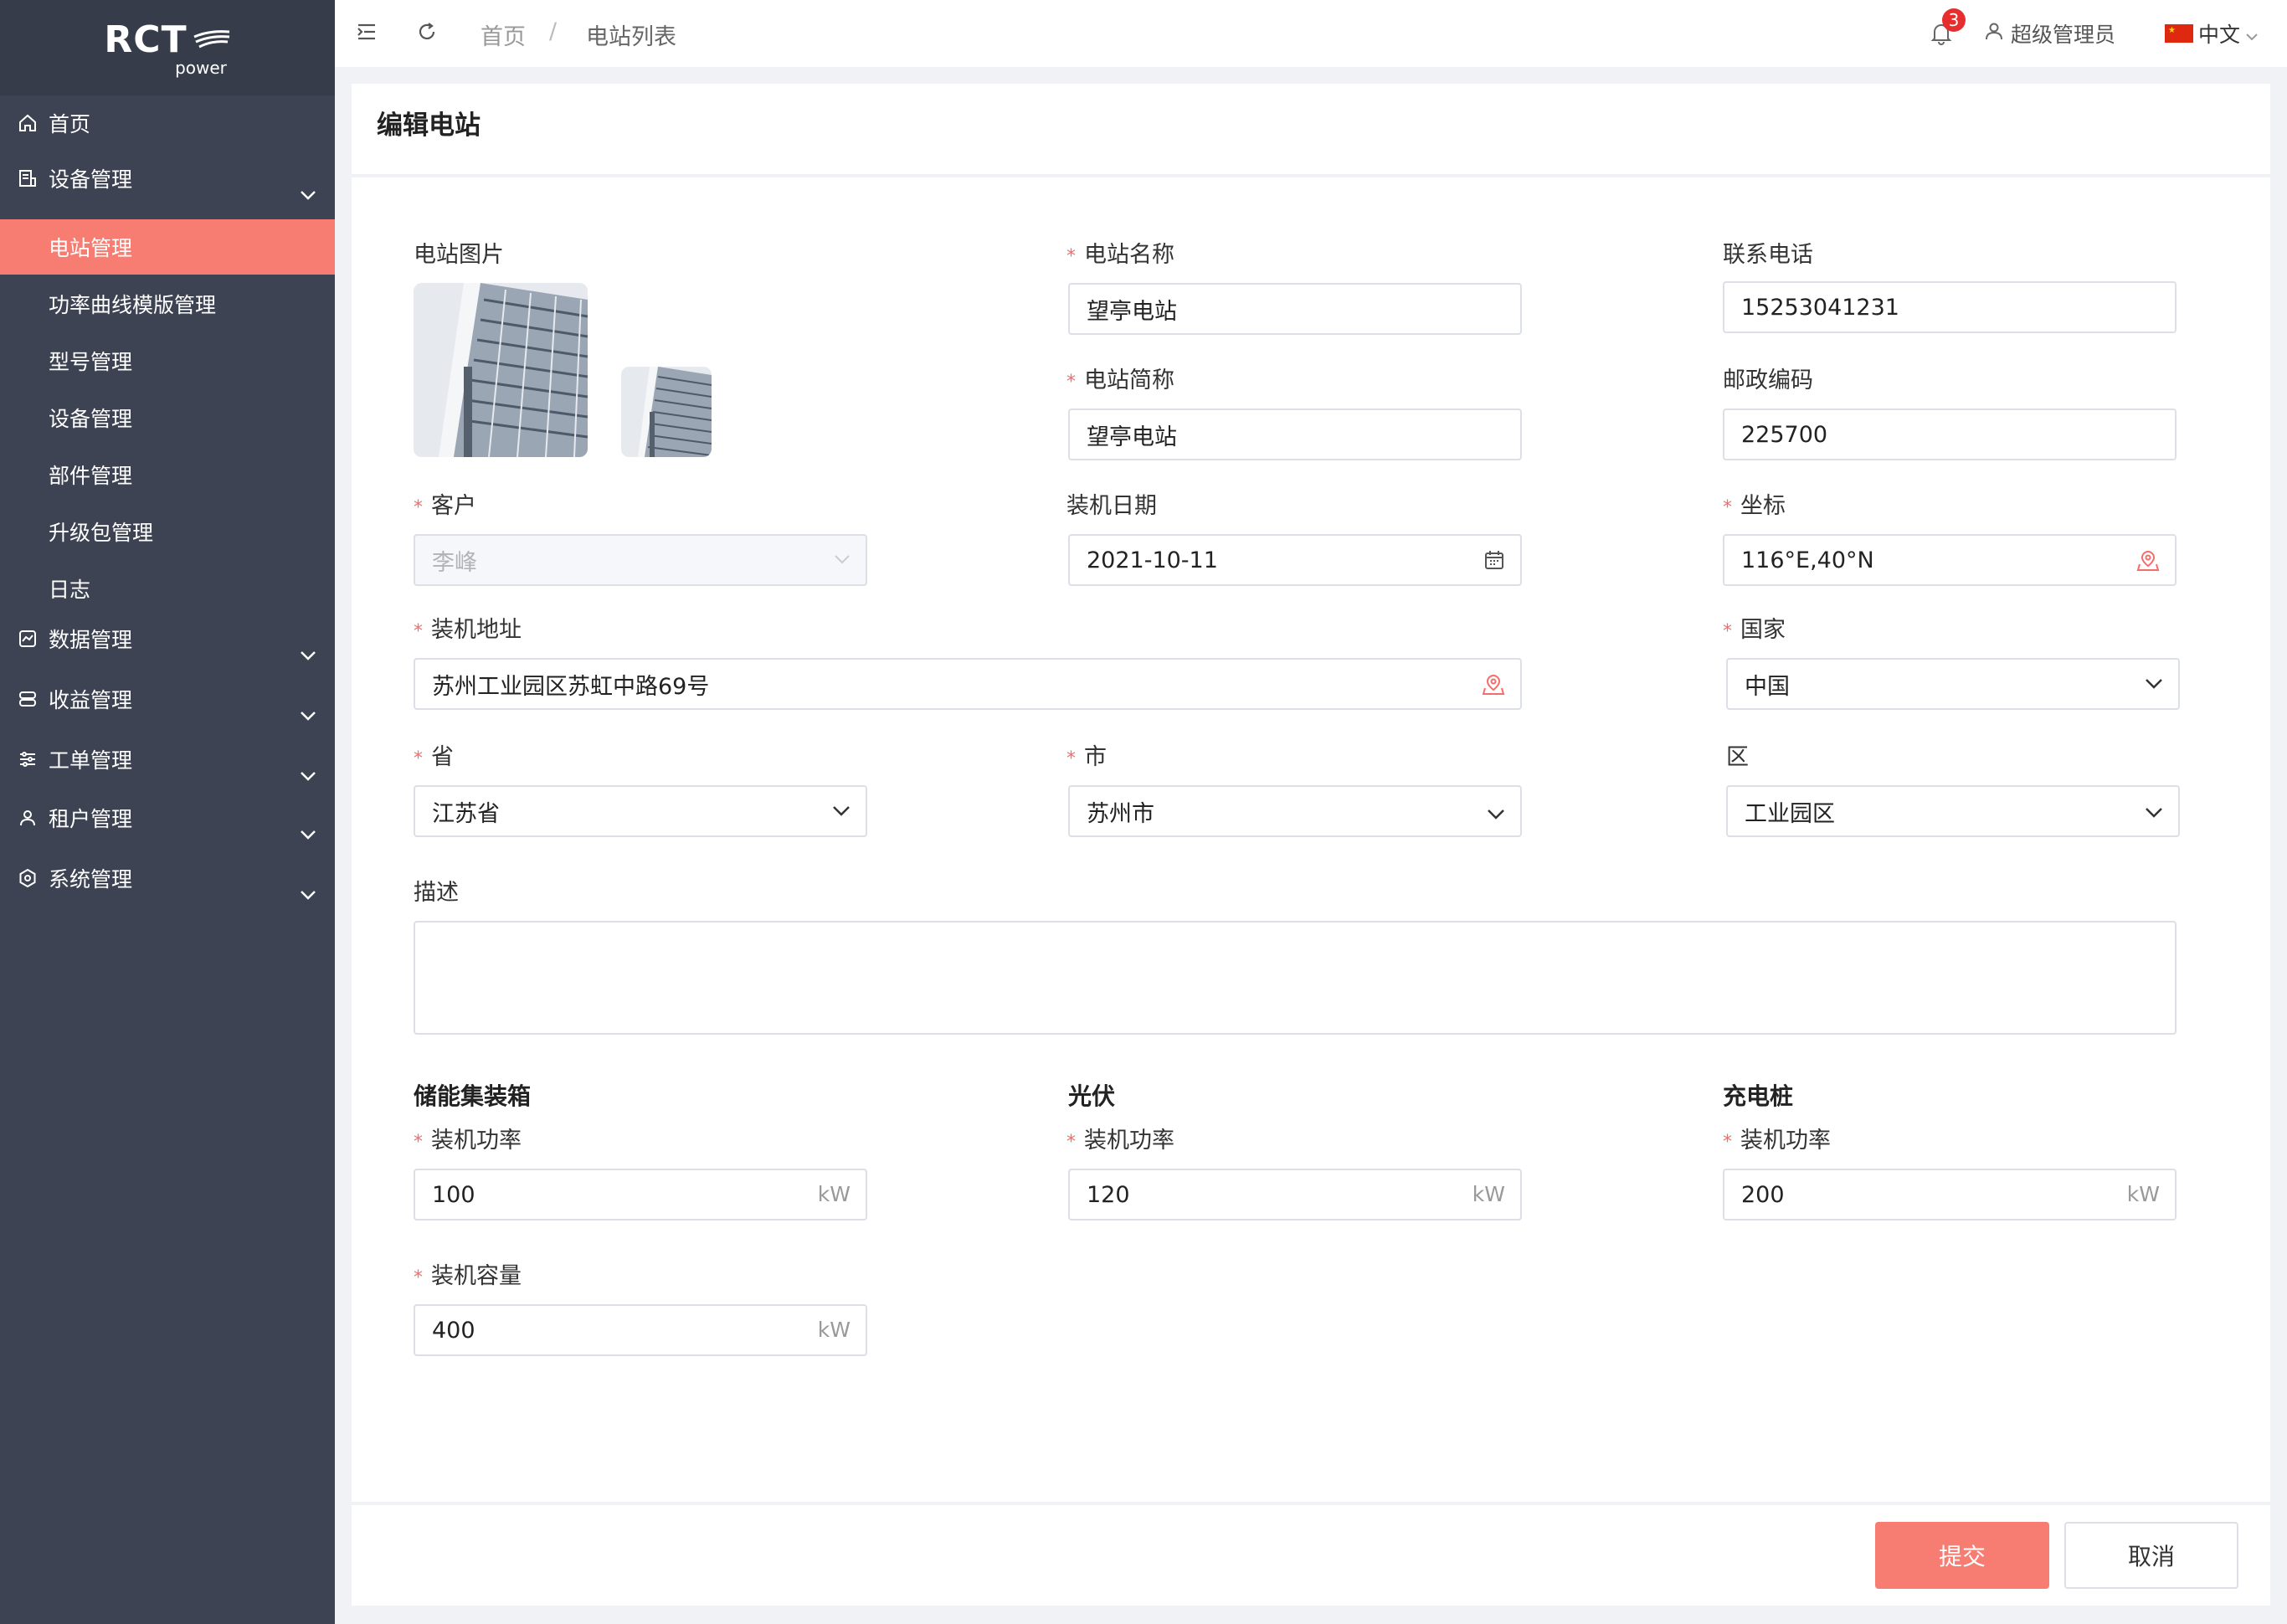 The image size is (2287, 1624). What do you see at coordinates (168, 123) in the screenshot?
I see `sidebar-item-home: 首页` at bounding box center [168, 123].